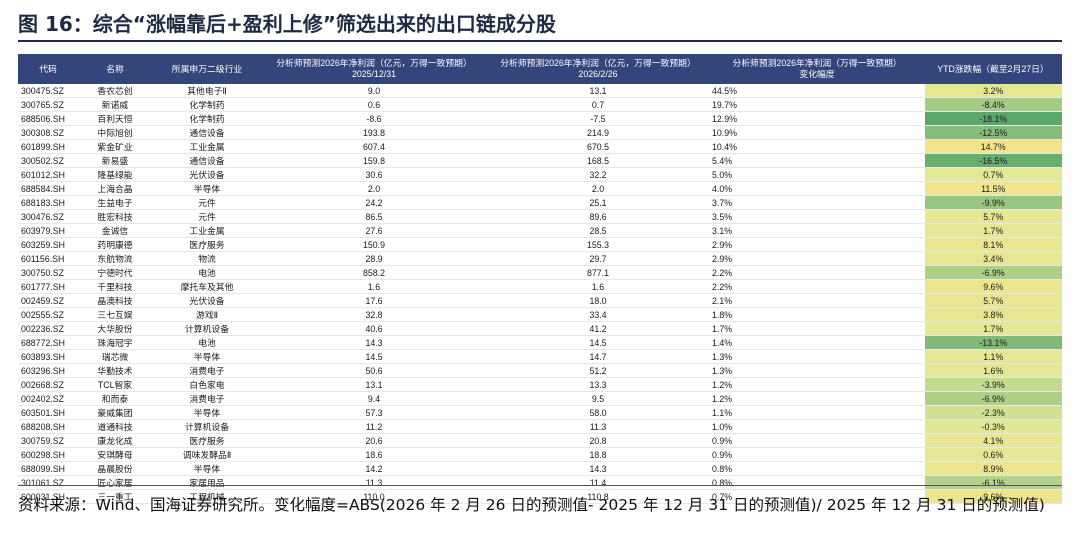 This screenshot has height=545, width=1080. I want to click on cell-ytd: -8.4%, so click(992, 104).